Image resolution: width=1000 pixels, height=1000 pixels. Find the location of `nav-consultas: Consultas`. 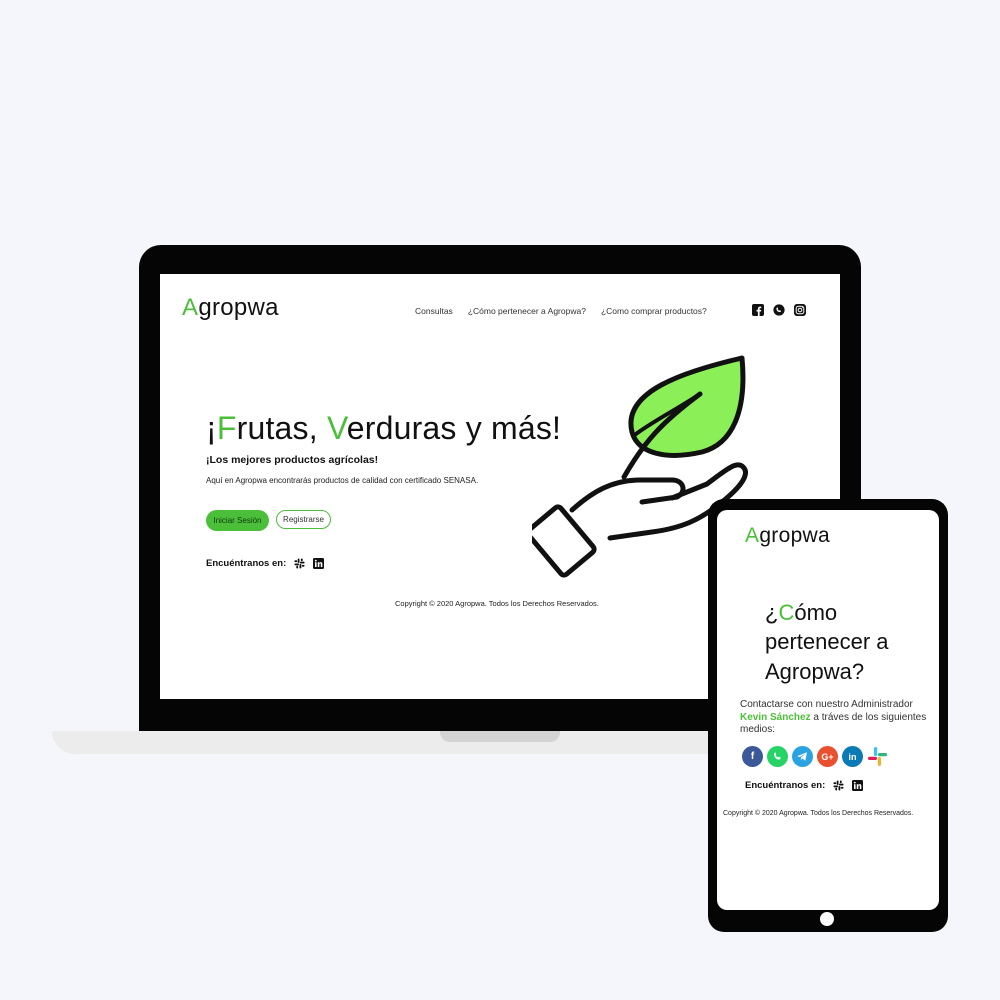

nav-consultas: Consultas is located at coordinates (434, 311).